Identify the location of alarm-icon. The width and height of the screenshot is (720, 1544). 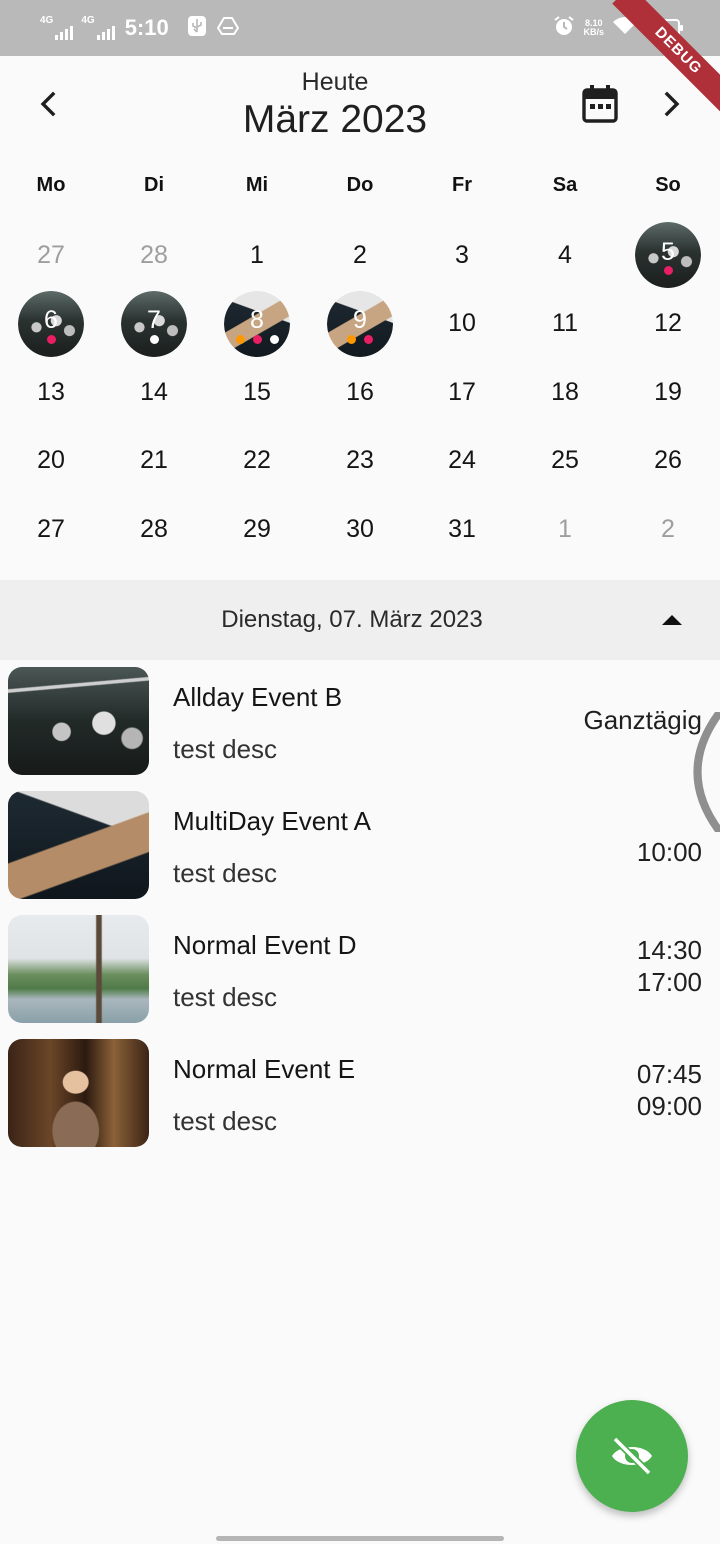
(564, 28).